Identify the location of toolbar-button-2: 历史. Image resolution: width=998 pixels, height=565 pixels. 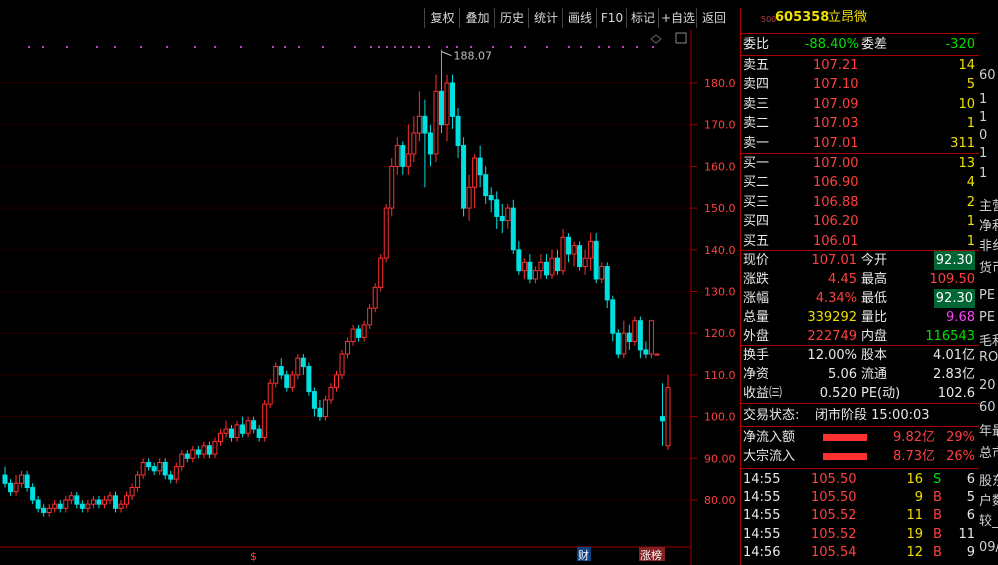
(511, 18).